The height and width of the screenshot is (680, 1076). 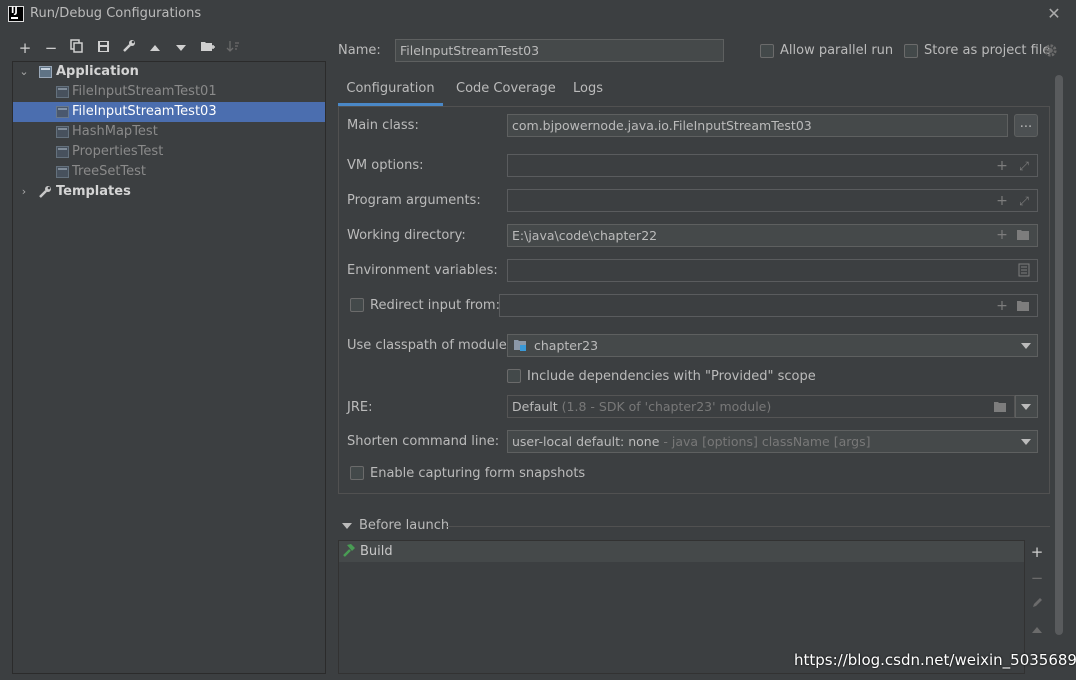 I want to click on collapse-triangle-icon, so click(x=347, y=526).